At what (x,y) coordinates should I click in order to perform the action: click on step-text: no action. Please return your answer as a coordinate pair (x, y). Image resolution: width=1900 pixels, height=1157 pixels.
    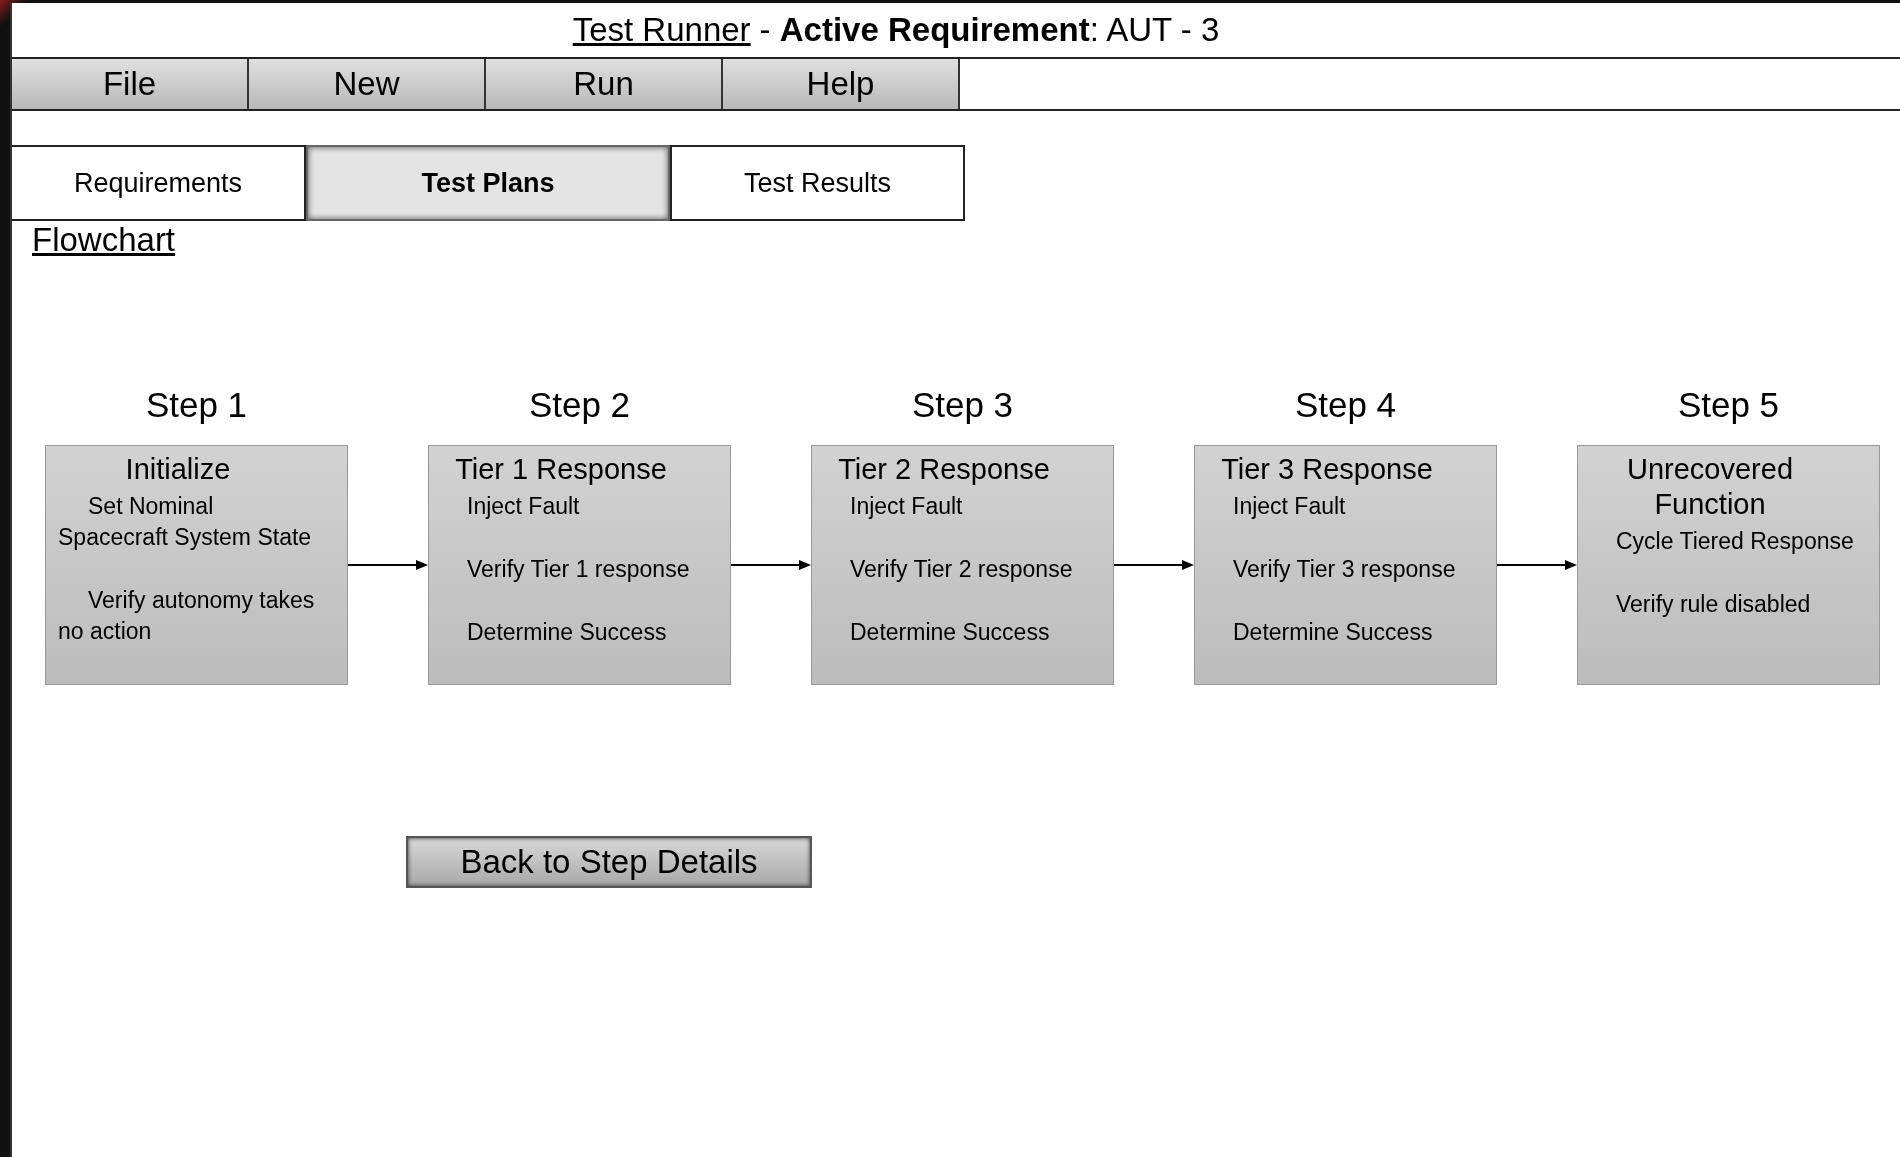
    Looking at the image, I should click on (105, 631).